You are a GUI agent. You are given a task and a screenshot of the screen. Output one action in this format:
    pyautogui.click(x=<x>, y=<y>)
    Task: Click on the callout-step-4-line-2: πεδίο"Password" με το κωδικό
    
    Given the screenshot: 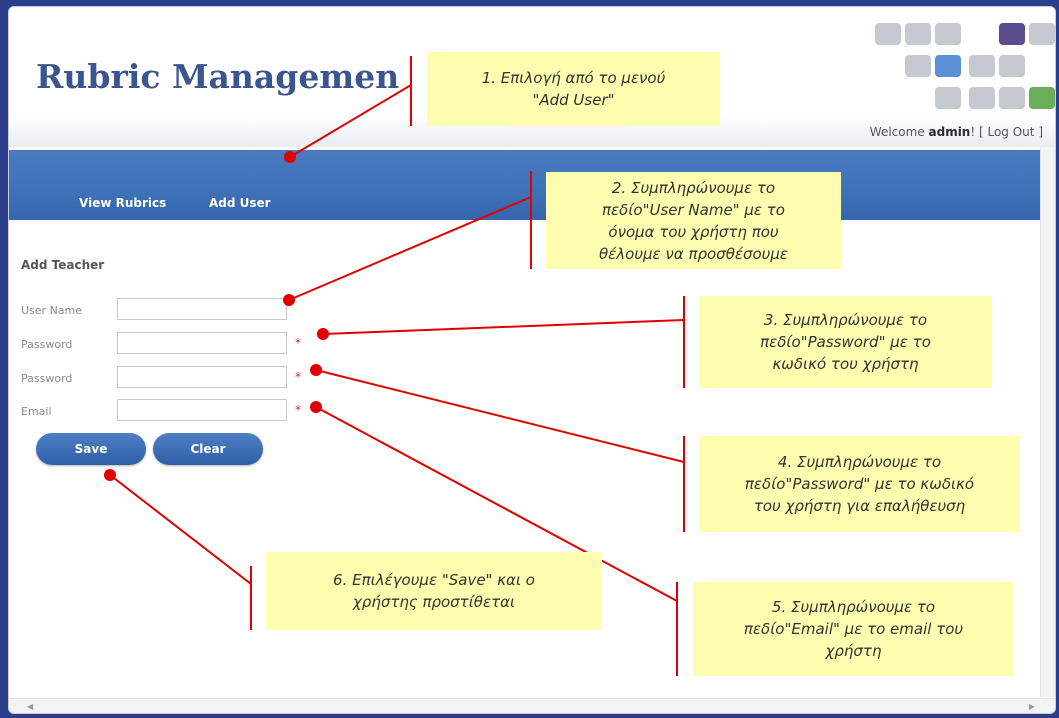 What is the action you would take?
    pyautogui.click(x=859, y=484)
    